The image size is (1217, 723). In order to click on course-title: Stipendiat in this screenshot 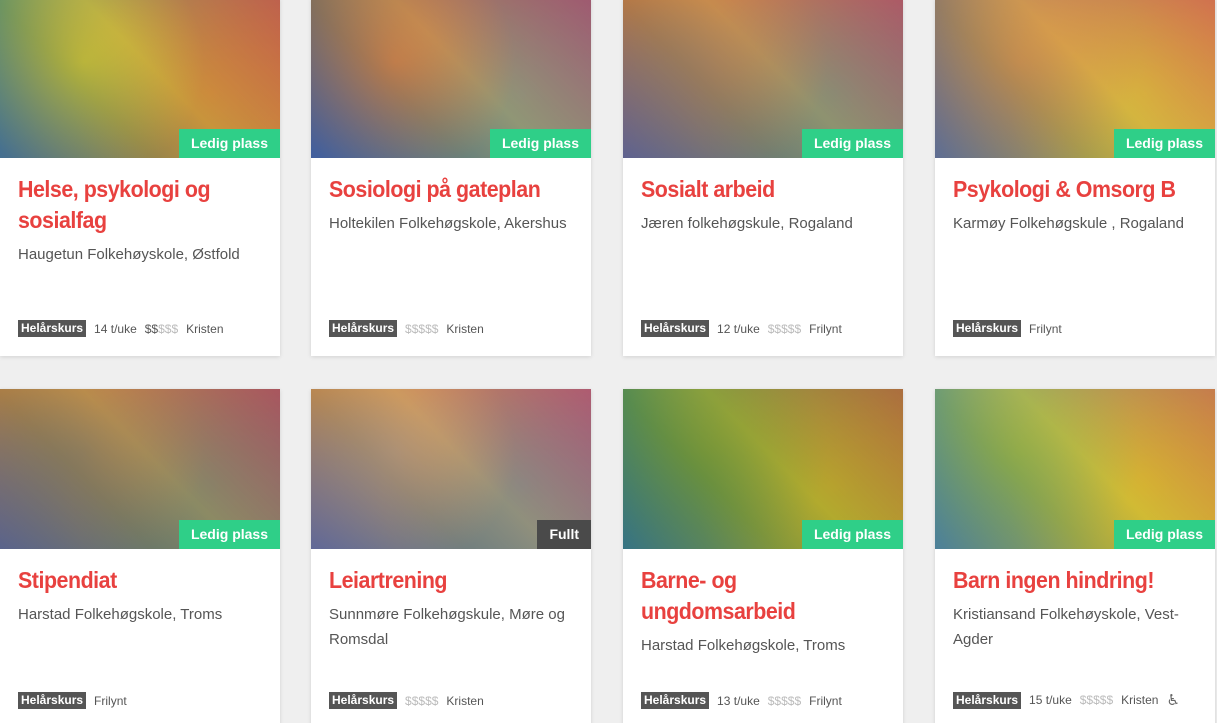, I will do `click(131, 580)`.